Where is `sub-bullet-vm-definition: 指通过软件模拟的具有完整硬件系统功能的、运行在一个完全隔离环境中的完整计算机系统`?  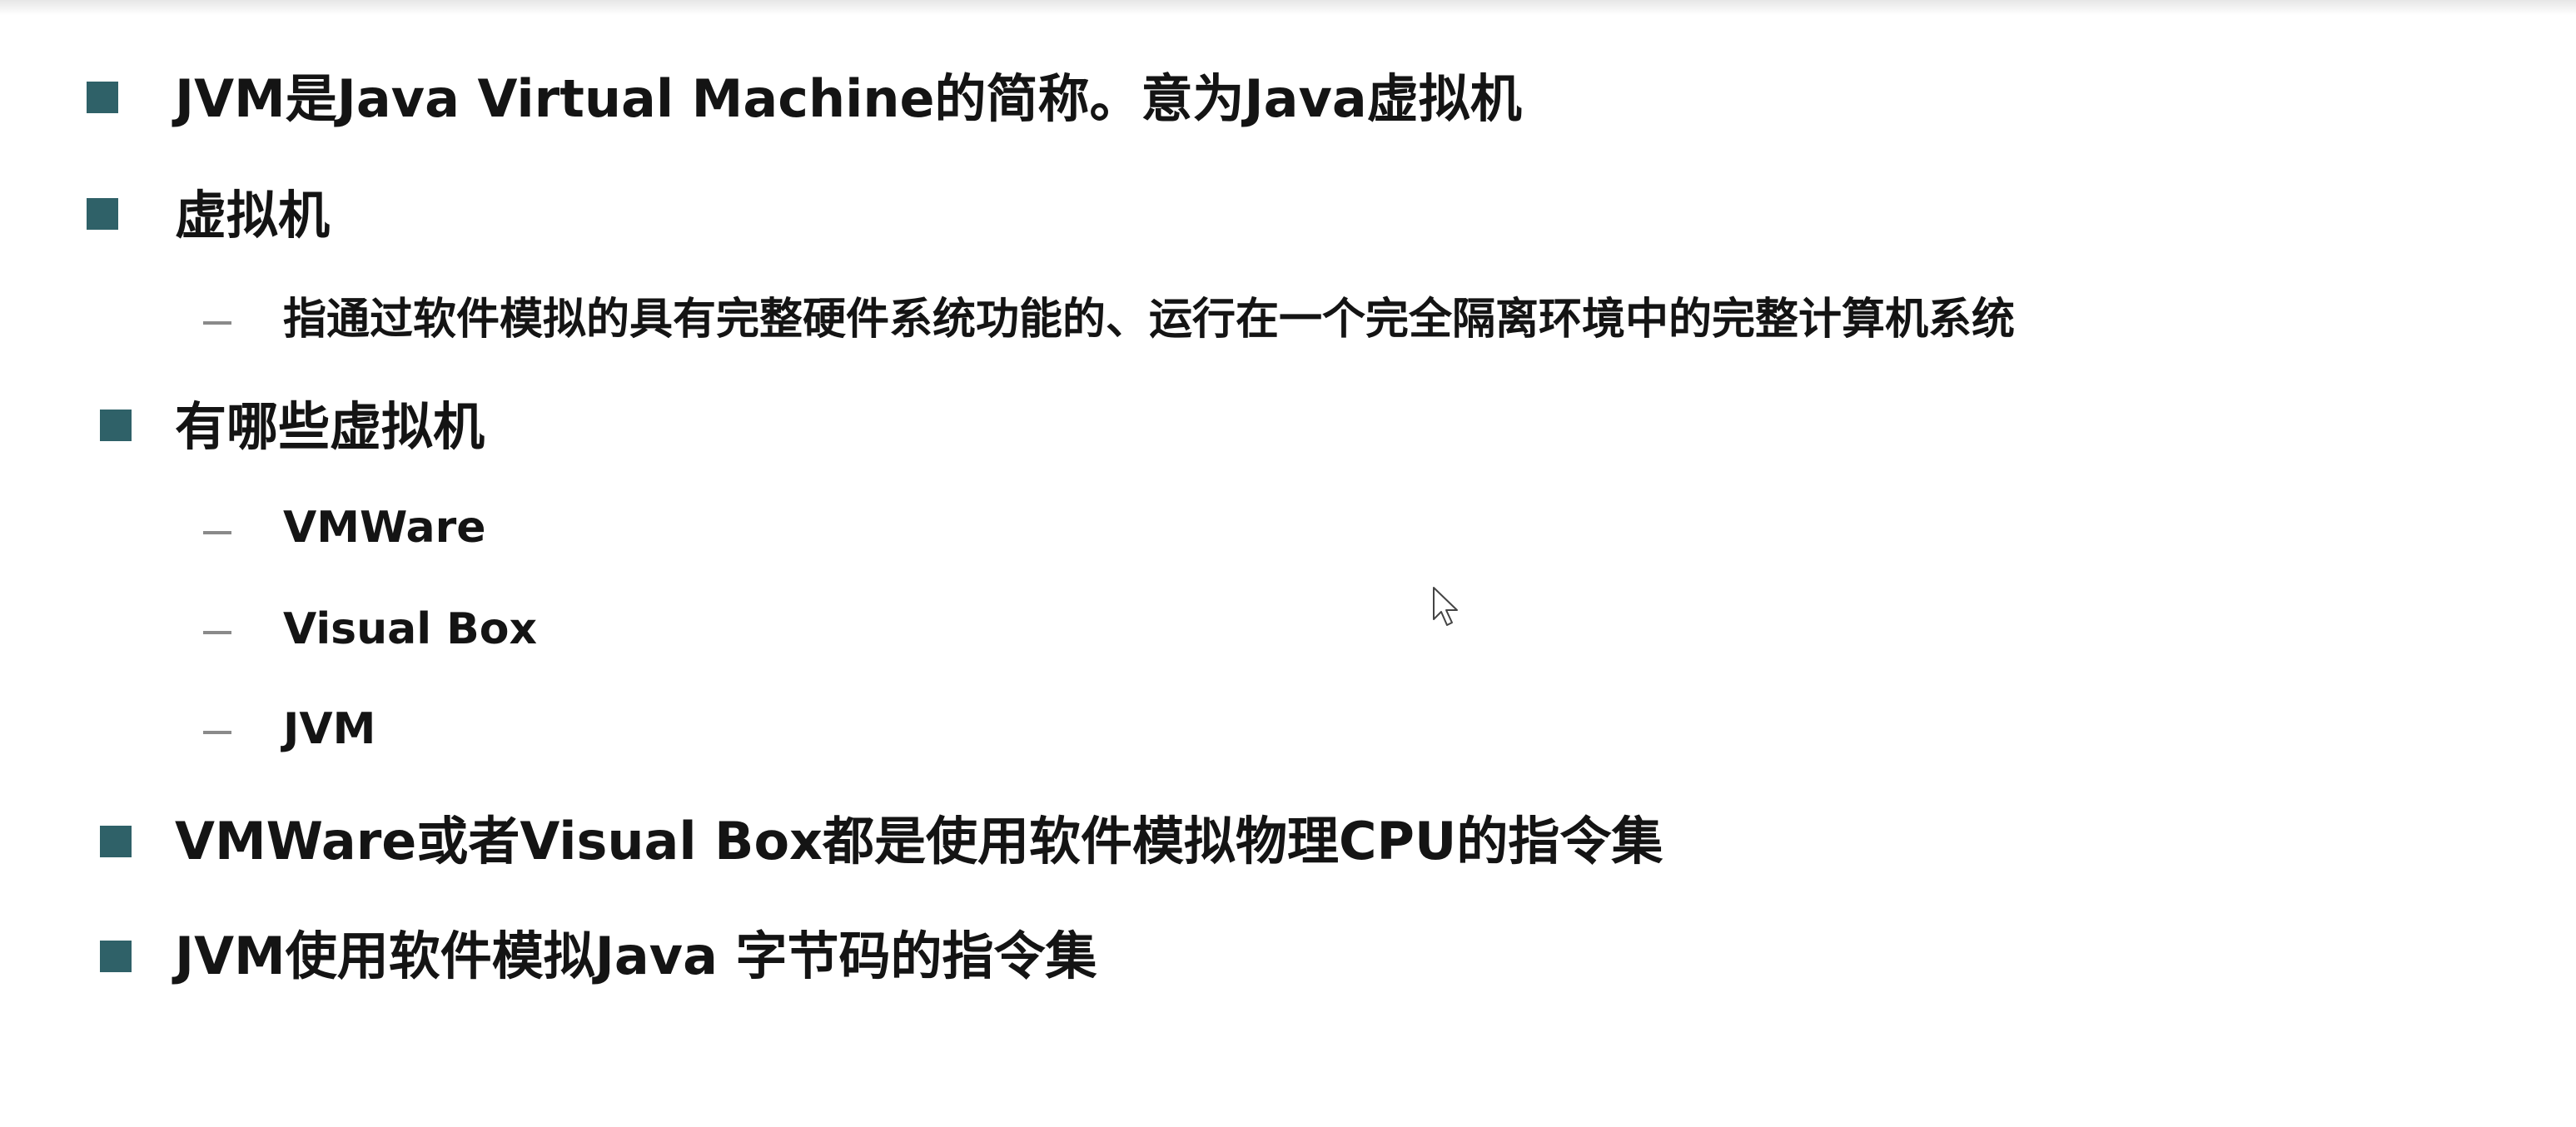
sub-bullet-vm-definition: 指通过软件模拟的具有完整硬件系统功能的、运行在一个完全隔离环境中的完整计算机系统 is located at coordinates (1149, 320).